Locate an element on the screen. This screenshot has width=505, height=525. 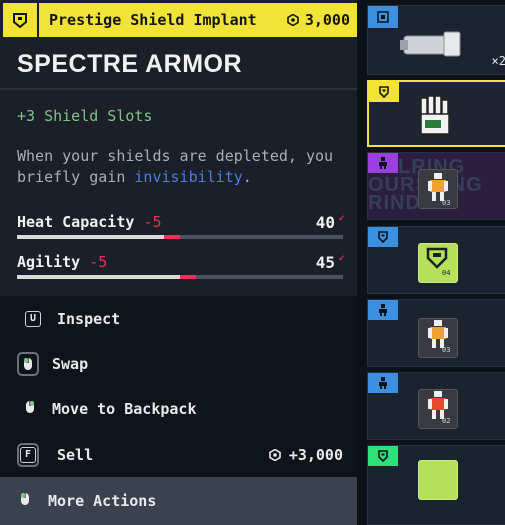
move-to-backpack-action: Move to Backpack is located at coordinates (178, 408).